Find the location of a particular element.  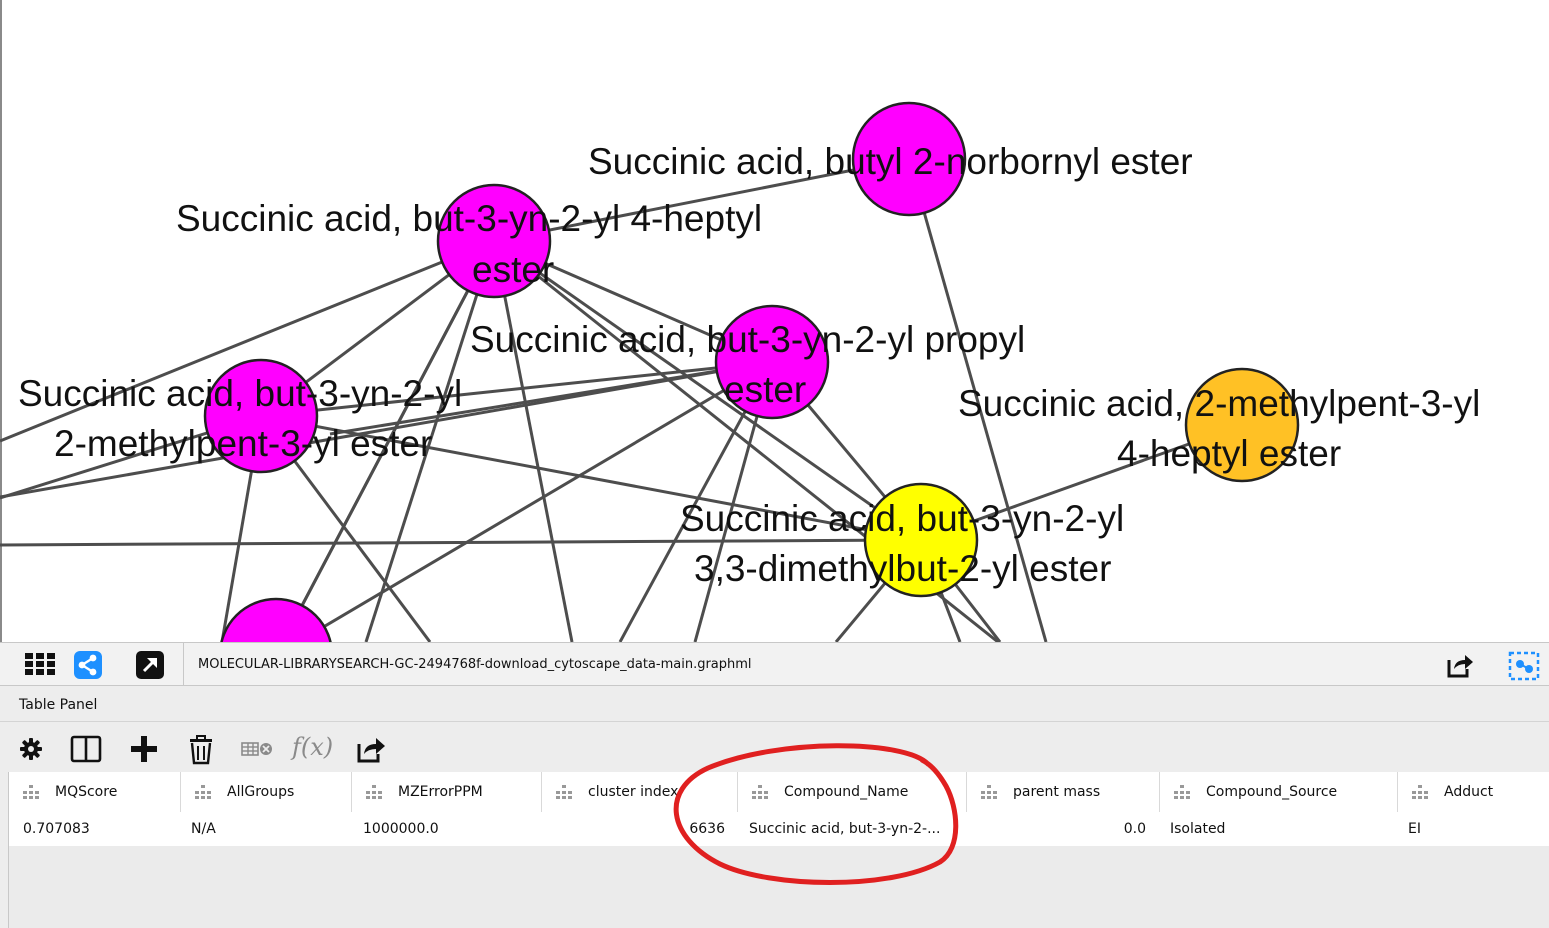

column-header: cluster index is located at coordinates (640, 792).